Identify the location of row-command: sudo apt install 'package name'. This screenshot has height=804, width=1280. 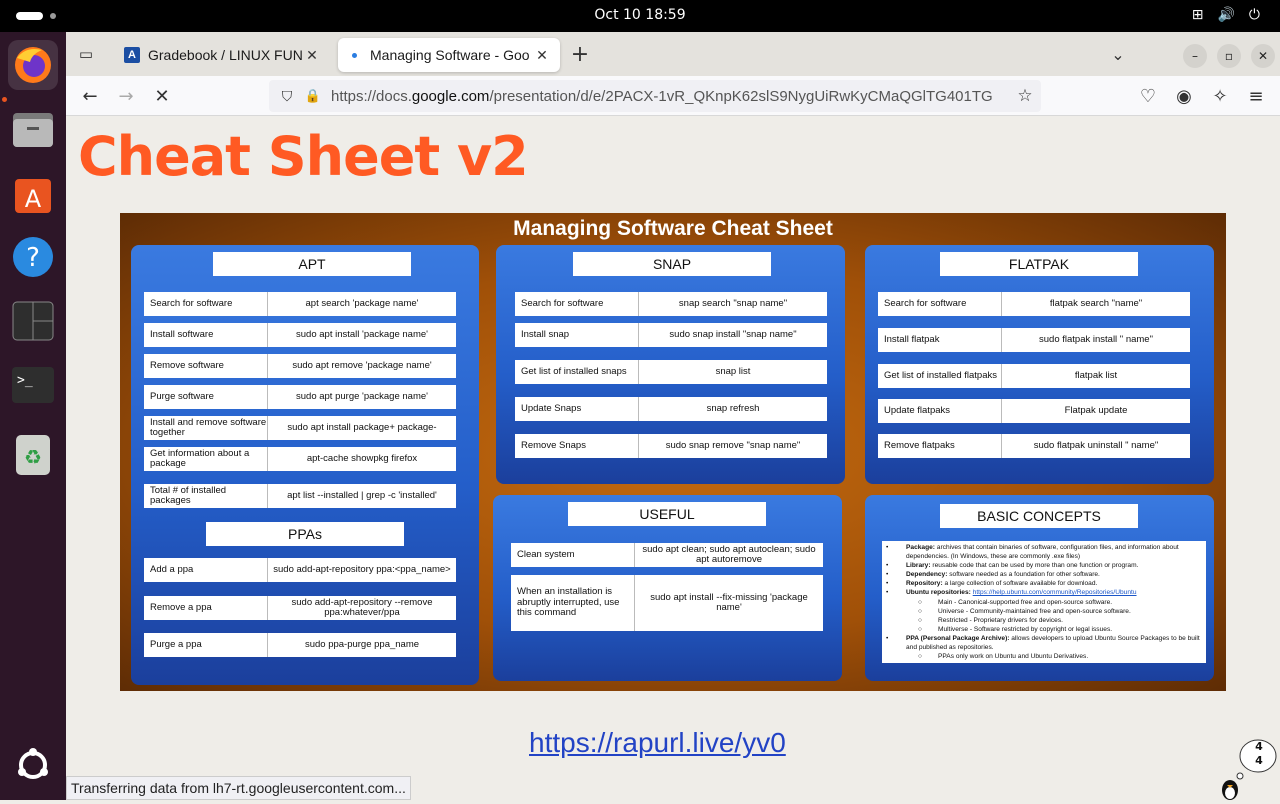
(362, 334).